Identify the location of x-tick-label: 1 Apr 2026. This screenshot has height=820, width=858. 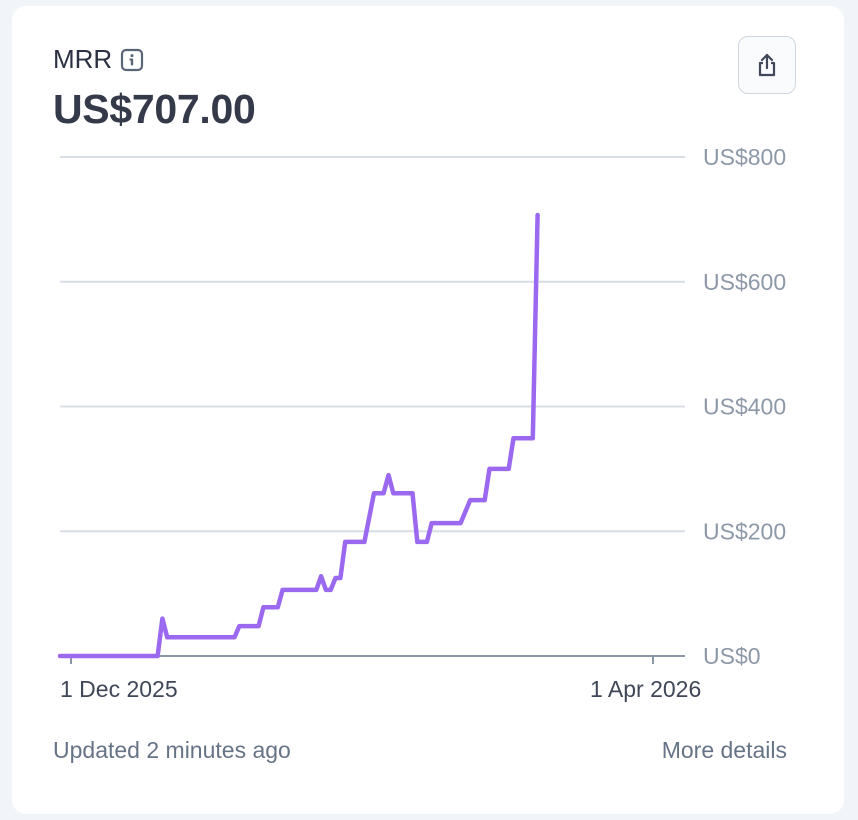
(645, 689).